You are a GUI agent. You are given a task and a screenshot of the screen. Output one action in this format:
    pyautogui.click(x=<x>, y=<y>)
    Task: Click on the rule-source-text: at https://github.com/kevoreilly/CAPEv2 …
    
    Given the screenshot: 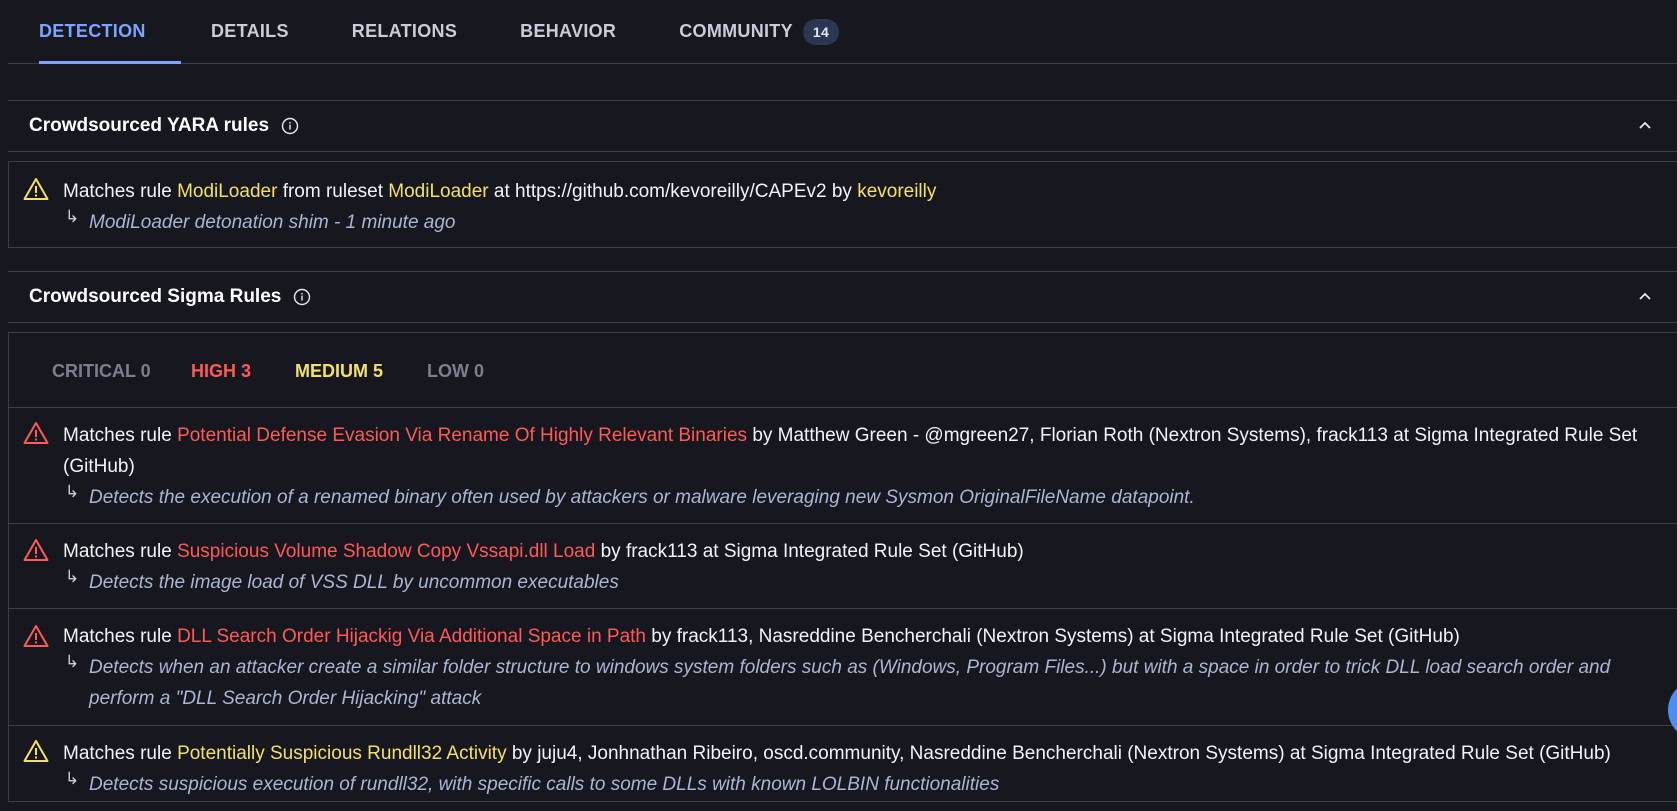 What is the action you would take?
    pyautogui.click(x=672, y=191)
    